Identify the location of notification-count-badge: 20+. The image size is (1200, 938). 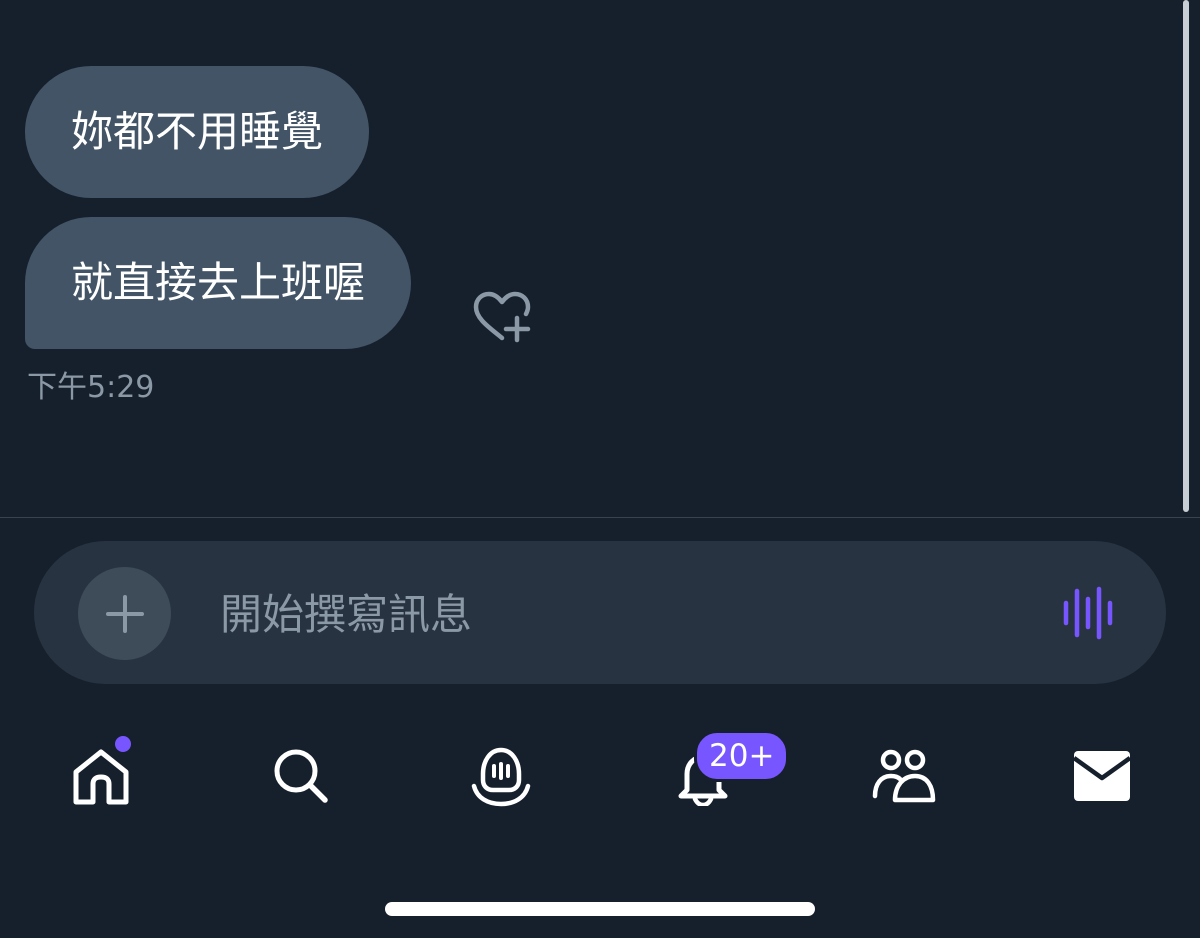
(742, 756).